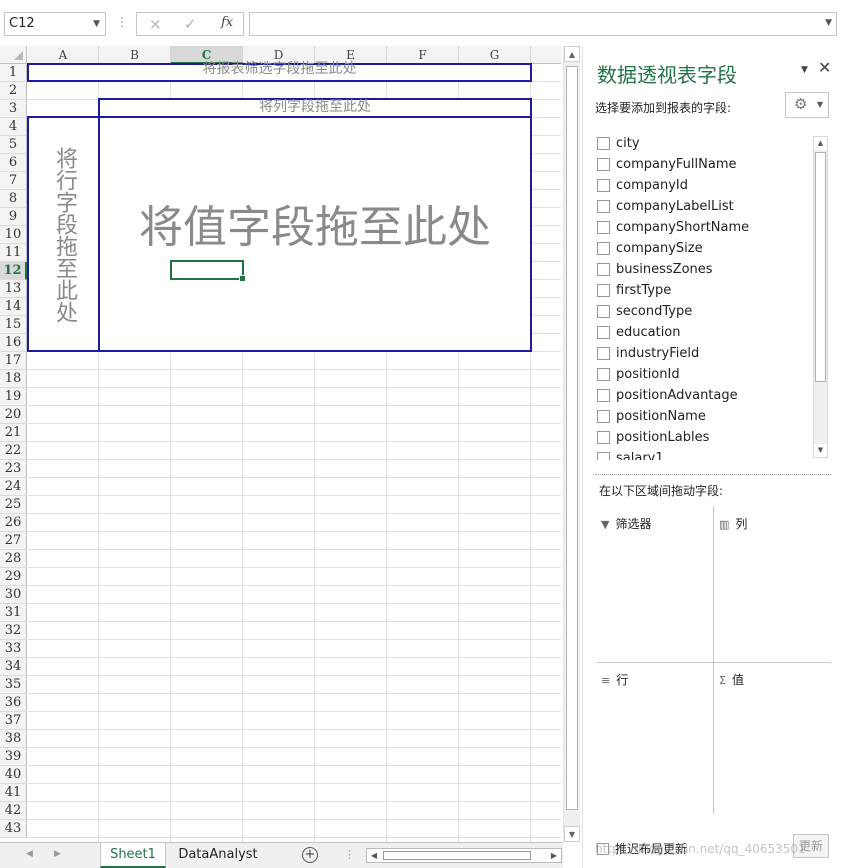 This screenshot has width=844, height=868. Describe the element at coordinates (804, 70) in the screenshot. I see `pane-options-icon: ▼` at that location.